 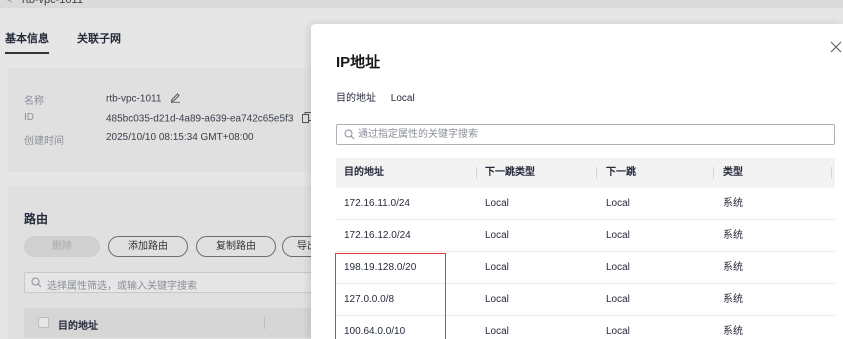 What do you see at coordinates (43, 322) in the screenshot?
I see `select-all-checkbox` at bounding box center [43, 322].